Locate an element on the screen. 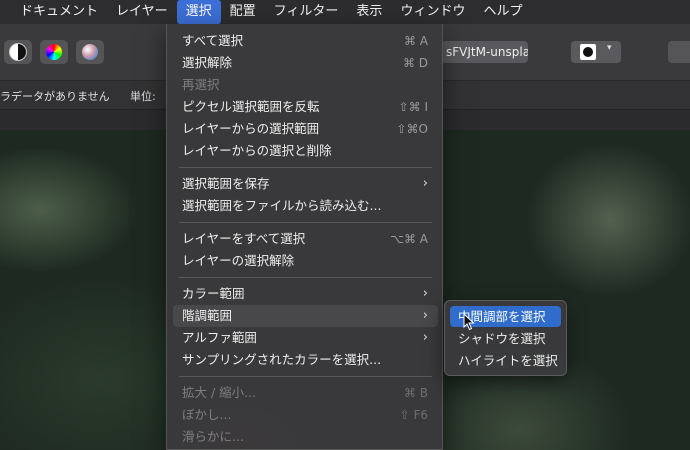 The image size is (690, 450). menu-item-label: 選択範囲を保存 is located at coordinates (226, 183).